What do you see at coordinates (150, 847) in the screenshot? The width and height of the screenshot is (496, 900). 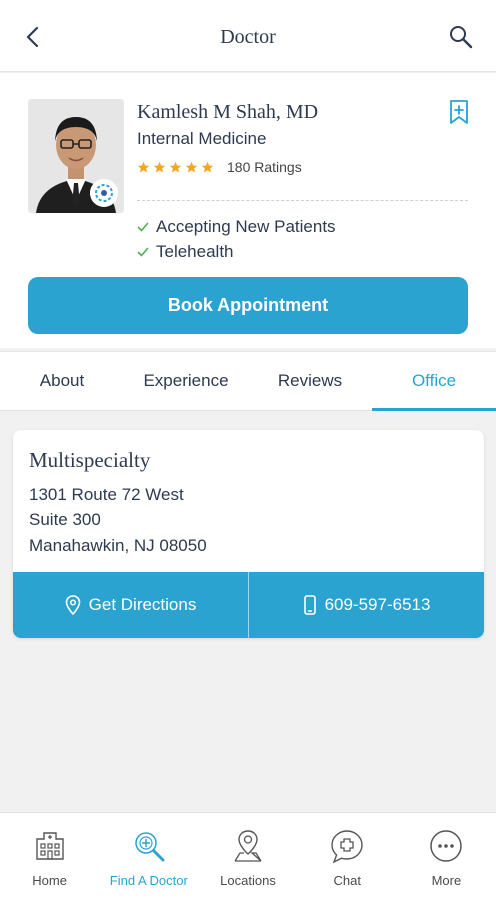 I see `find-doctor-icon` at bounding box center [150, 847].